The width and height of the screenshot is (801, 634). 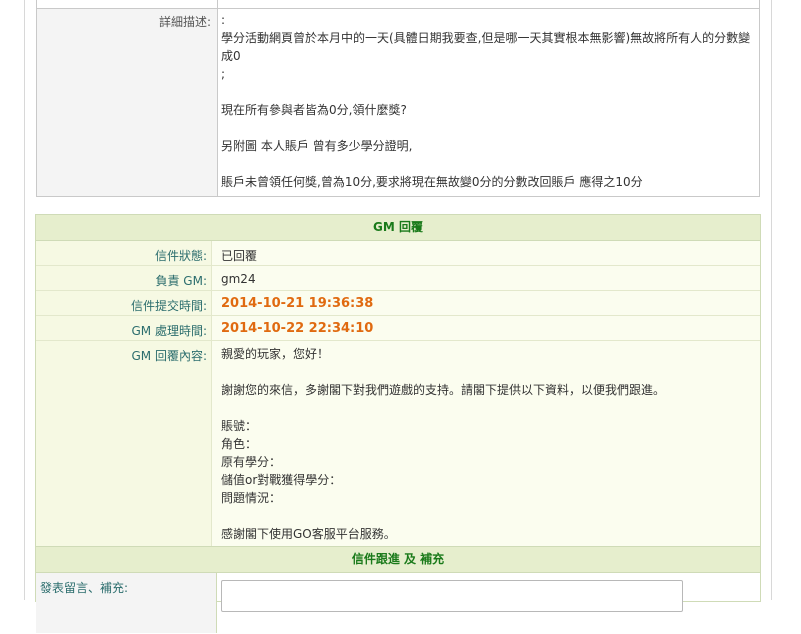 What do you see at coordinates (251, 498) in the screenshot?
I see `reply-line: 問題情況：` at bounding box center [251, 498].